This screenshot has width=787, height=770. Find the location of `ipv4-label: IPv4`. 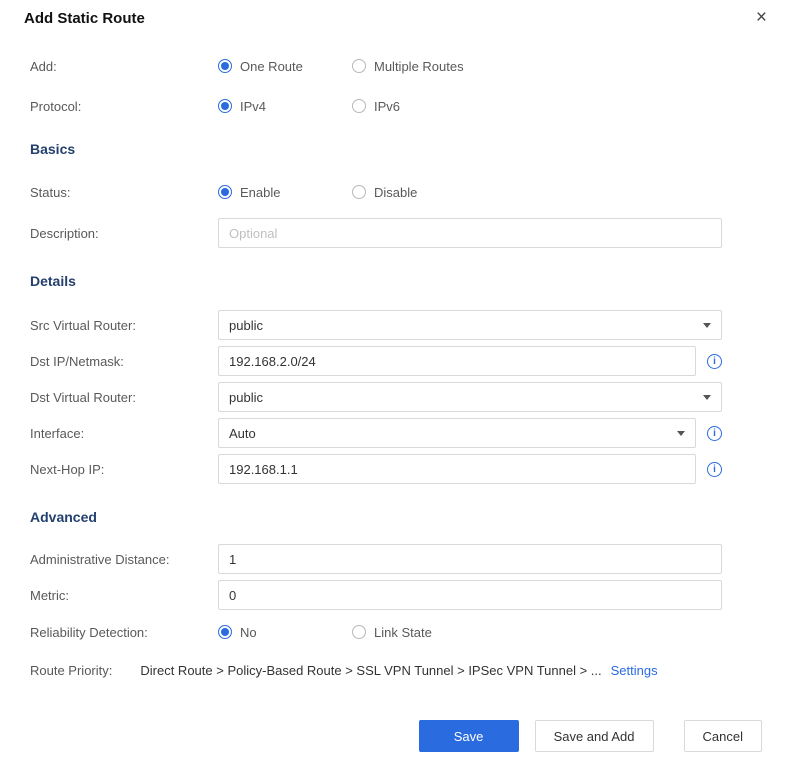

ipv4-label: IPv4 is located at coordinates (253, 106).